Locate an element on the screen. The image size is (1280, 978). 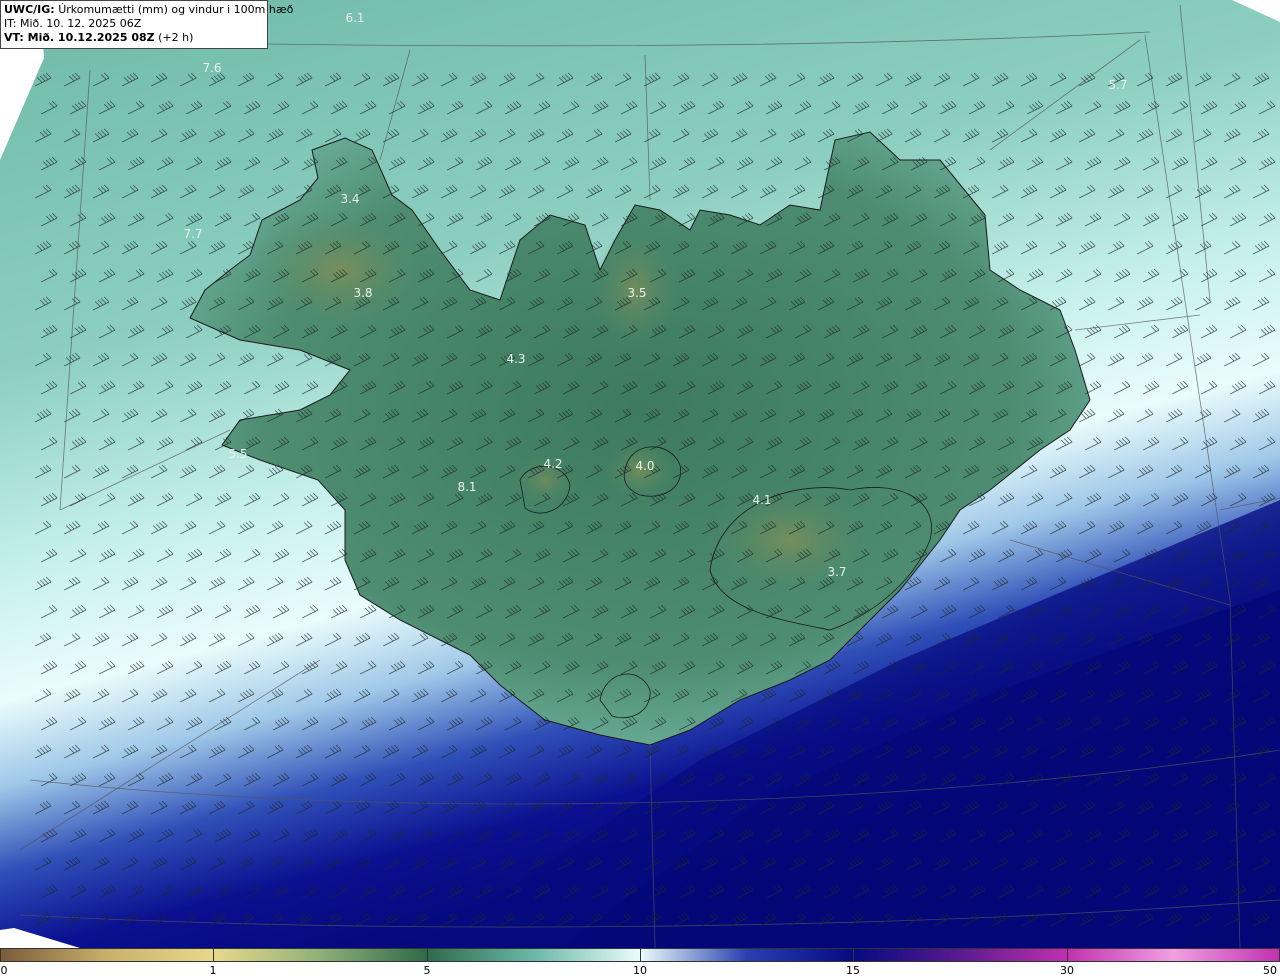
title-text: Úrkomumætti (mm) og vindur i 100m hæð is located at coordinates (176, 9).